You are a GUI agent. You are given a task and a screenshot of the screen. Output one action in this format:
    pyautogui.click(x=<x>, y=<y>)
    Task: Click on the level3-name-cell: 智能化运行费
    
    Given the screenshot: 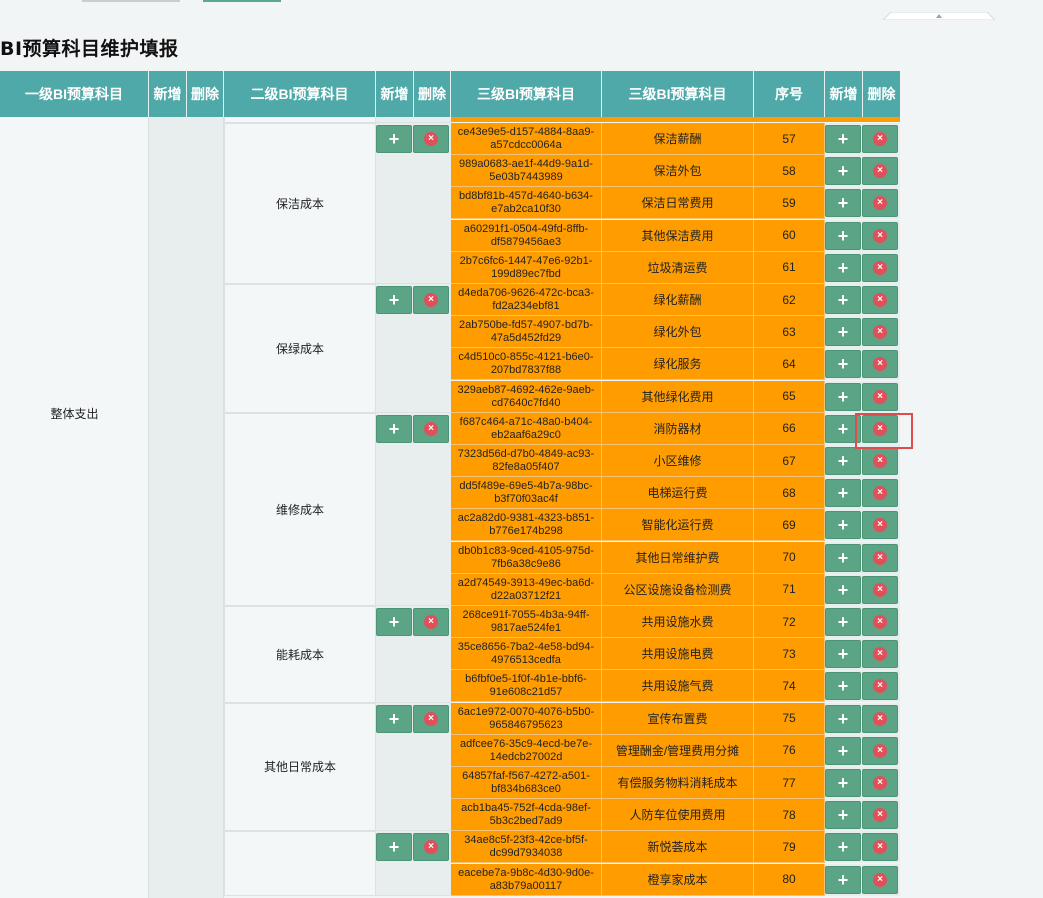 What is the action you would take?
    pyautogui.click(x=678, y=525)
    